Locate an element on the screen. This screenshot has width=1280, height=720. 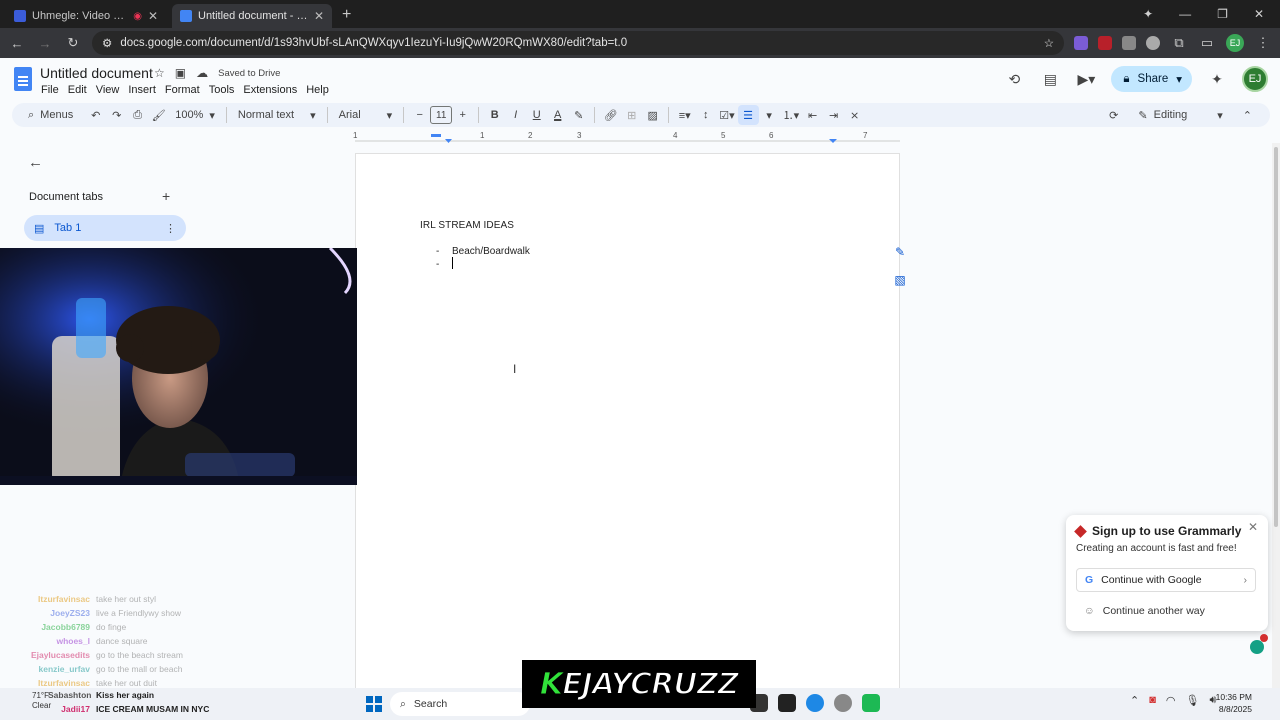
menu-view: View is located at coordinates (111, 90).